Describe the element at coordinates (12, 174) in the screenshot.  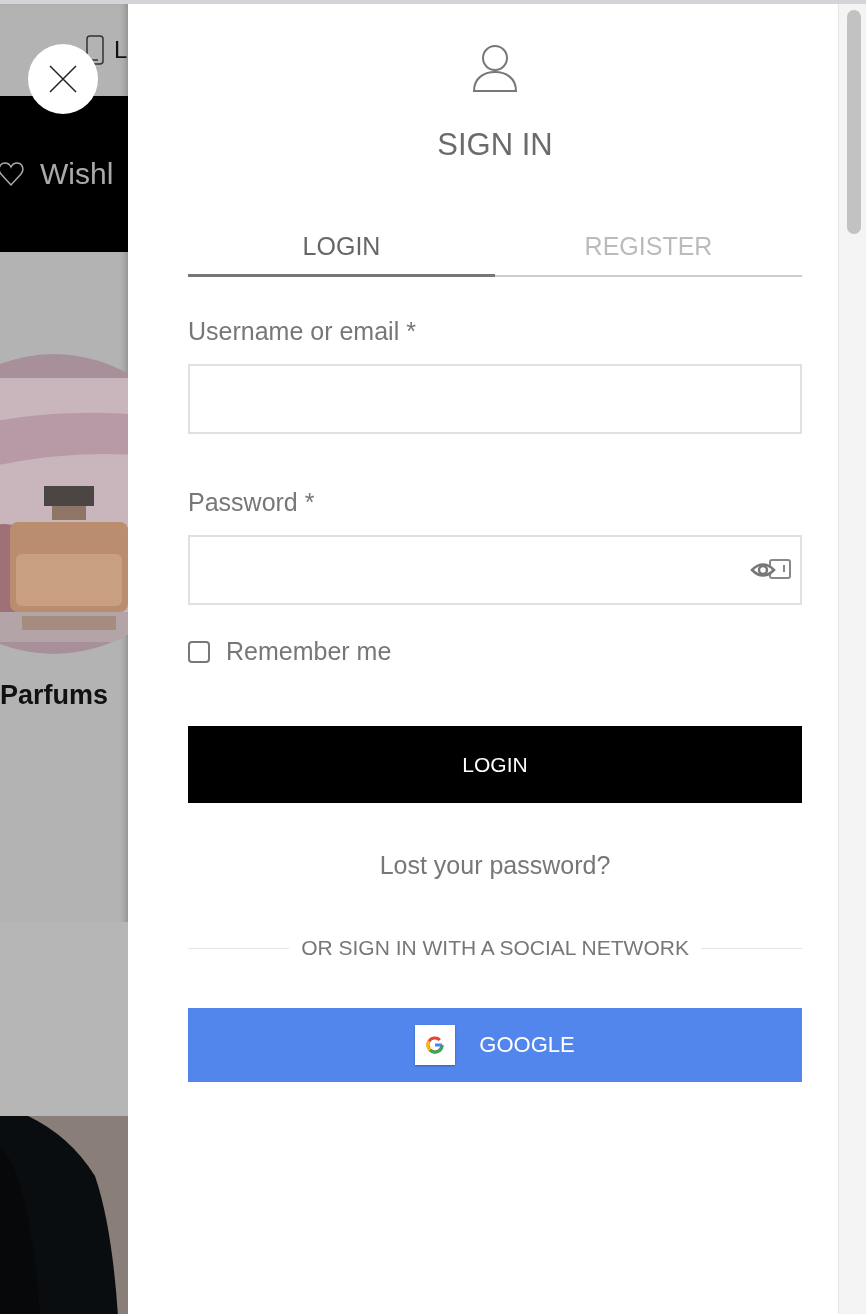
I see `heart-icon` at that location.